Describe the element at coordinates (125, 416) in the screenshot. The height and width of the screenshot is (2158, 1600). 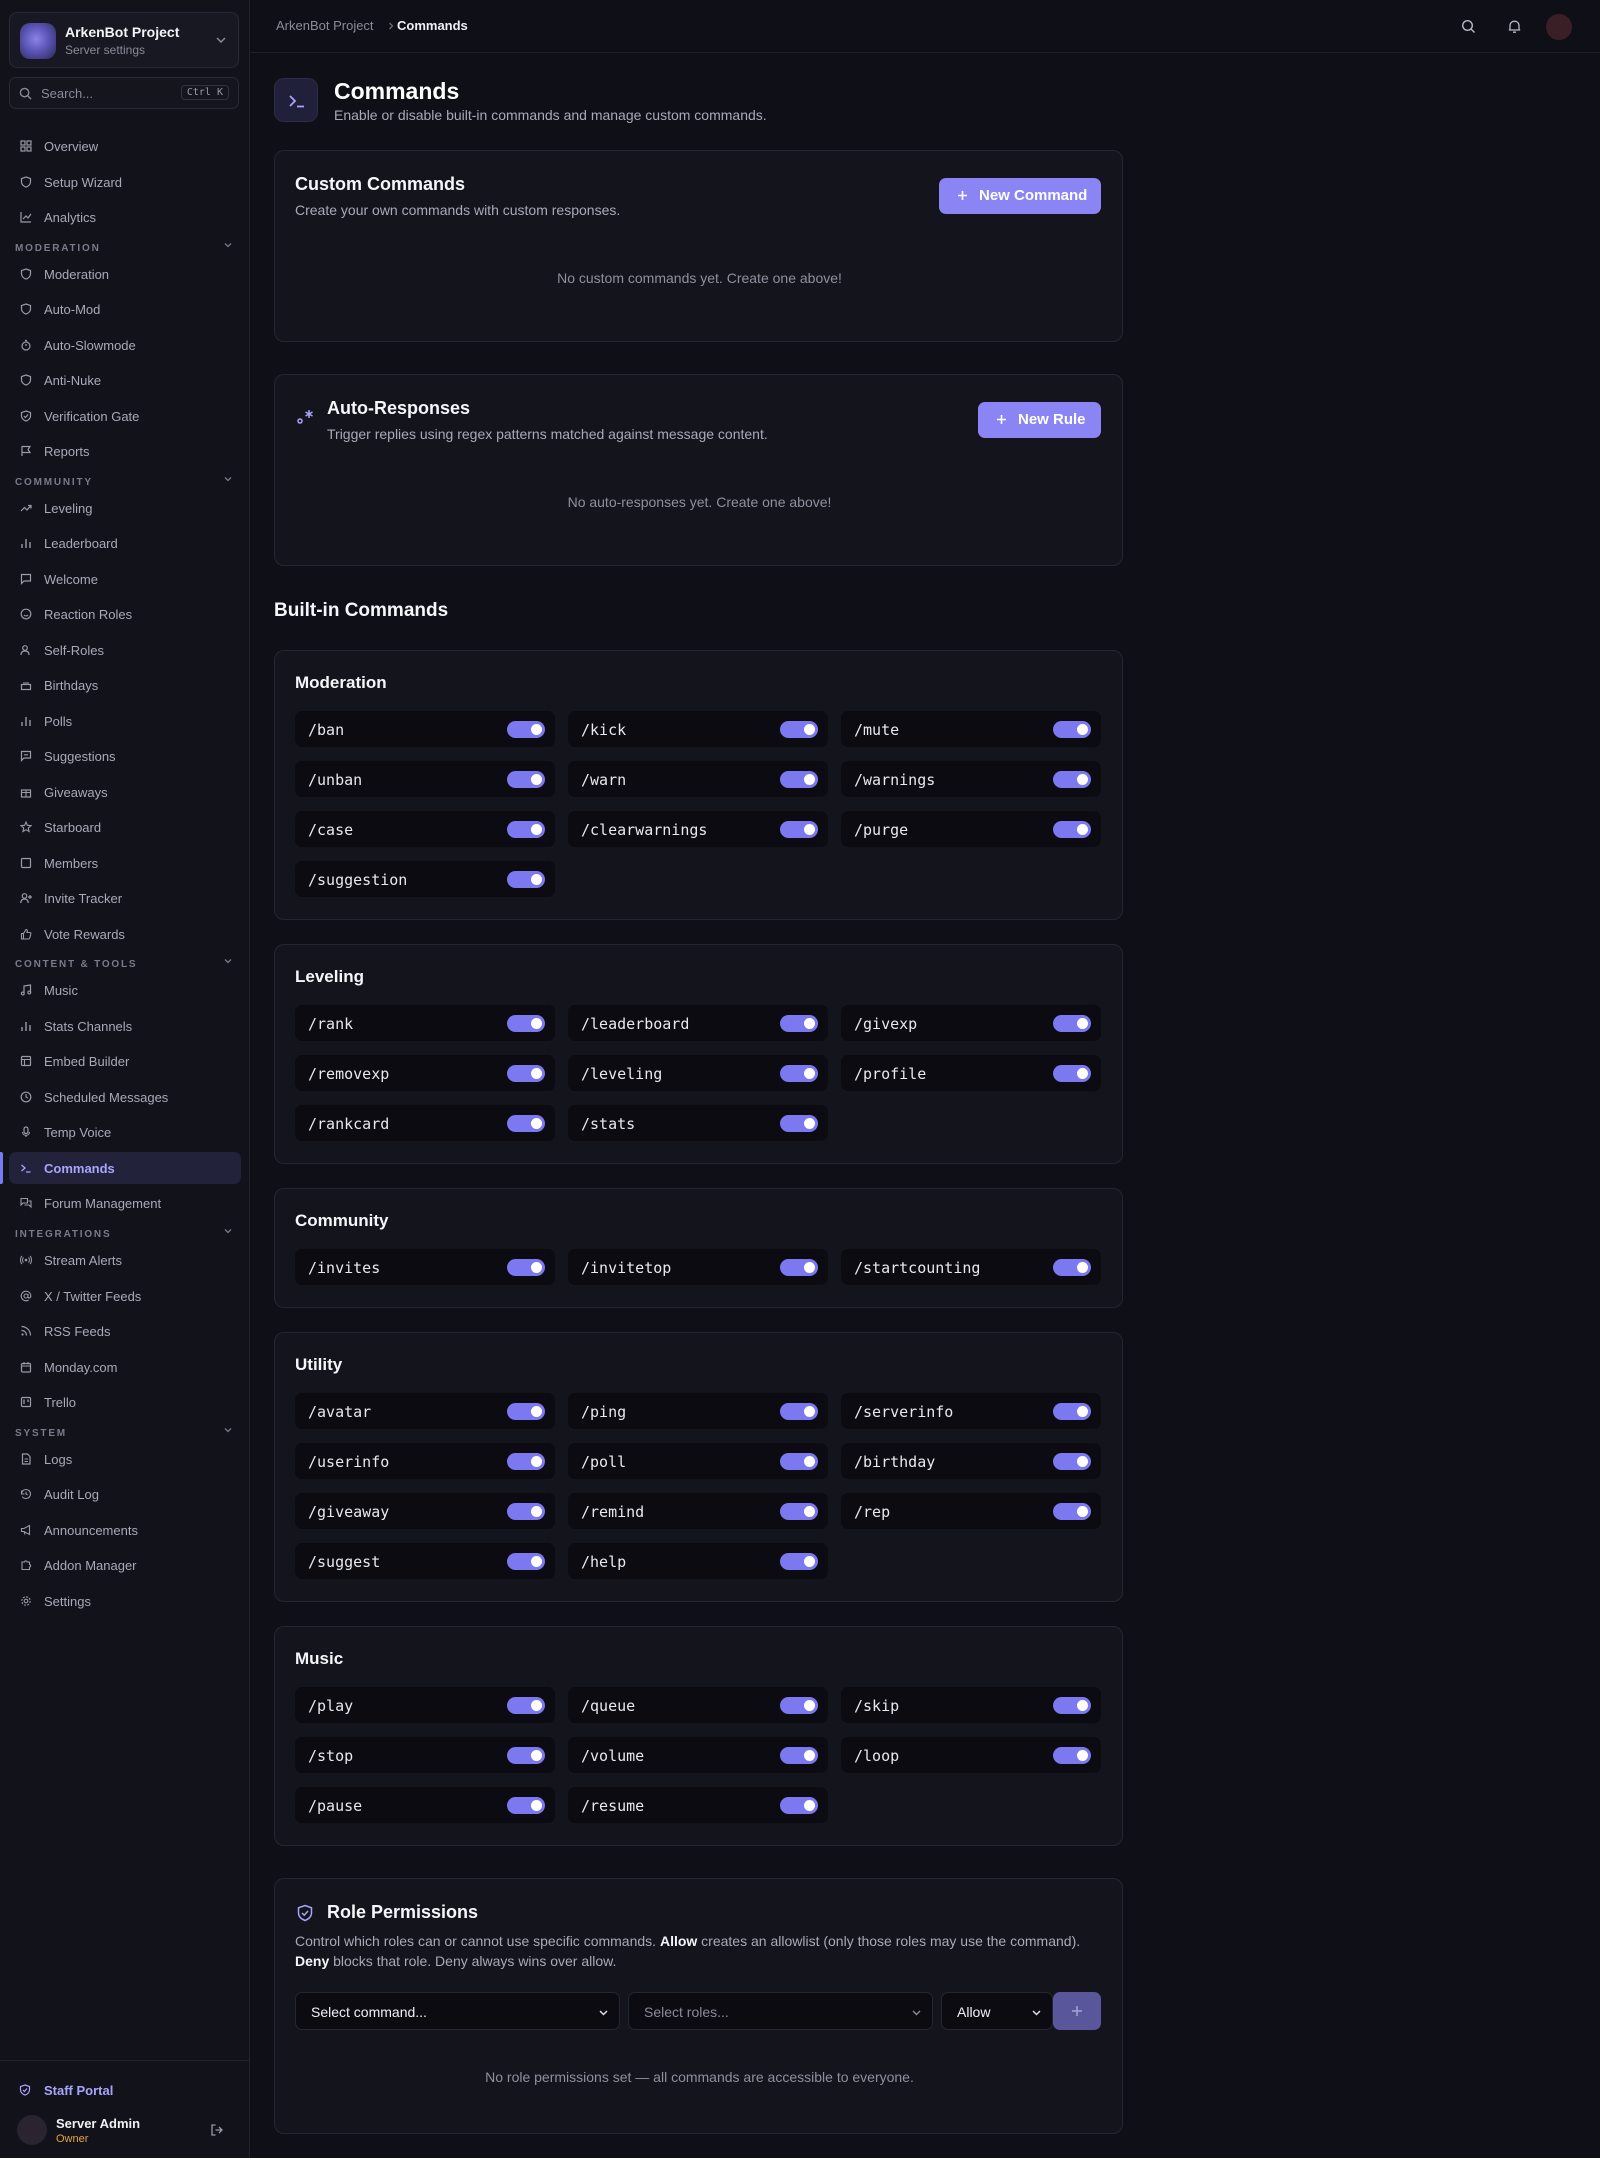
I see `sidebar-item-verification-gate: Verification Gate` at that location.